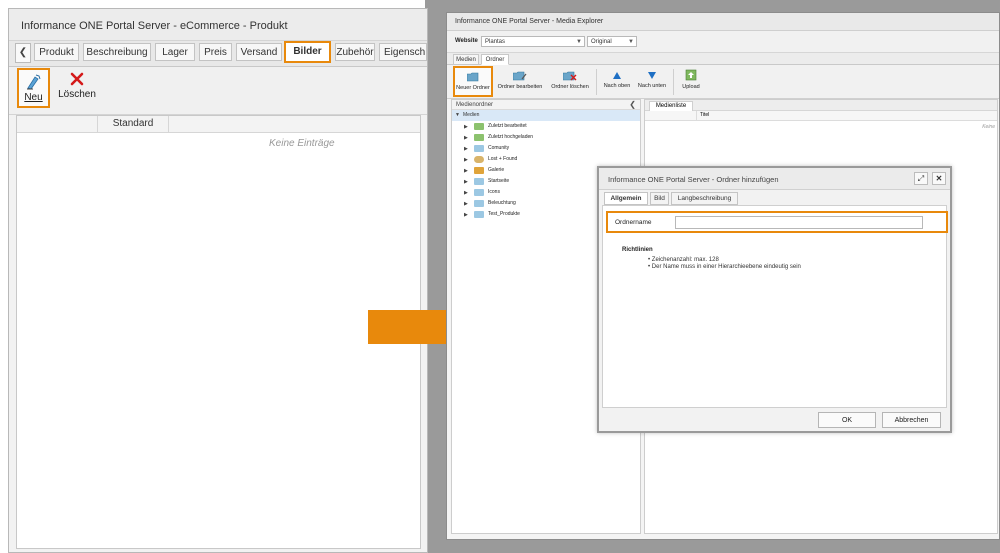 This screenshot has height=553, width=1000. Describe the element at coordinates (504, 214) in the screenshot. I see `tree-item-label: Test_Produkte` at that location.